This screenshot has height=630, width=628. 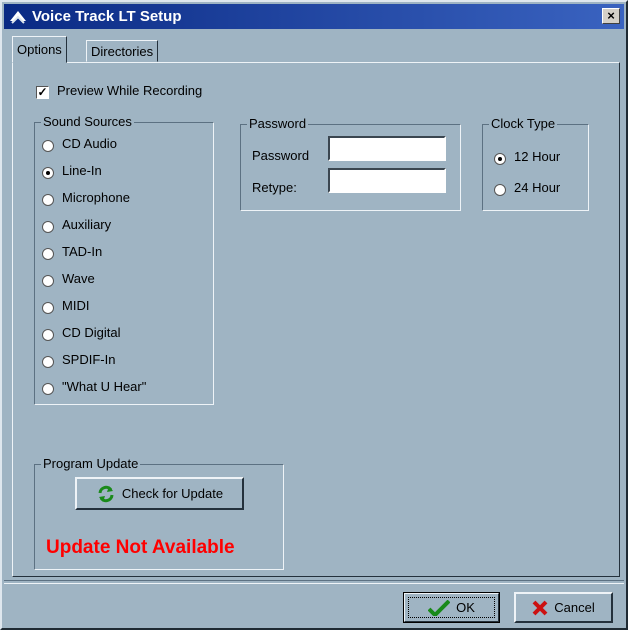 What do you see at coordinates (122, 51) in the screenshot?
I see `tab-directories: Directories` at bounding box center [122, 51].